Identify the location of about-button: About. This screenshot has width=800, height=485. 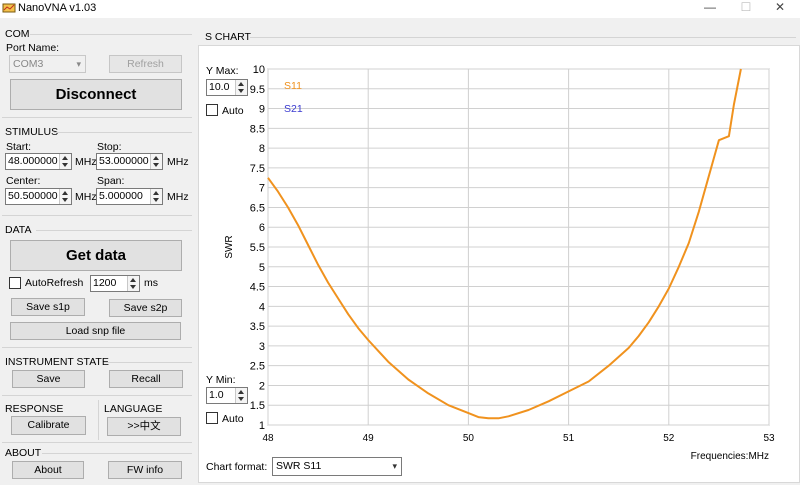
(48, 470).